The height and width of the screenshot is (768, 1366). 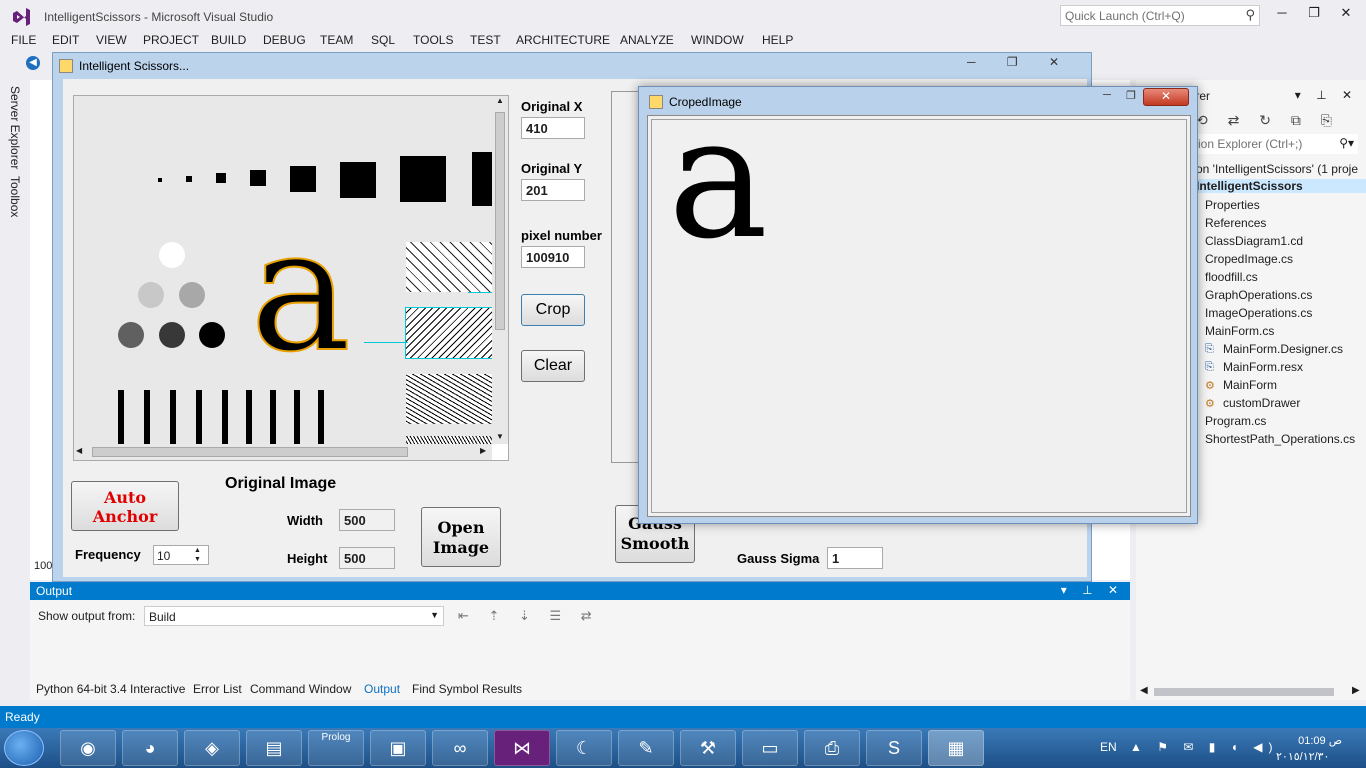 What do you see at coordinates (832, 748) in the screenshot?
I see `pdf-icon: ⎙` at bounding box center [832, 748].